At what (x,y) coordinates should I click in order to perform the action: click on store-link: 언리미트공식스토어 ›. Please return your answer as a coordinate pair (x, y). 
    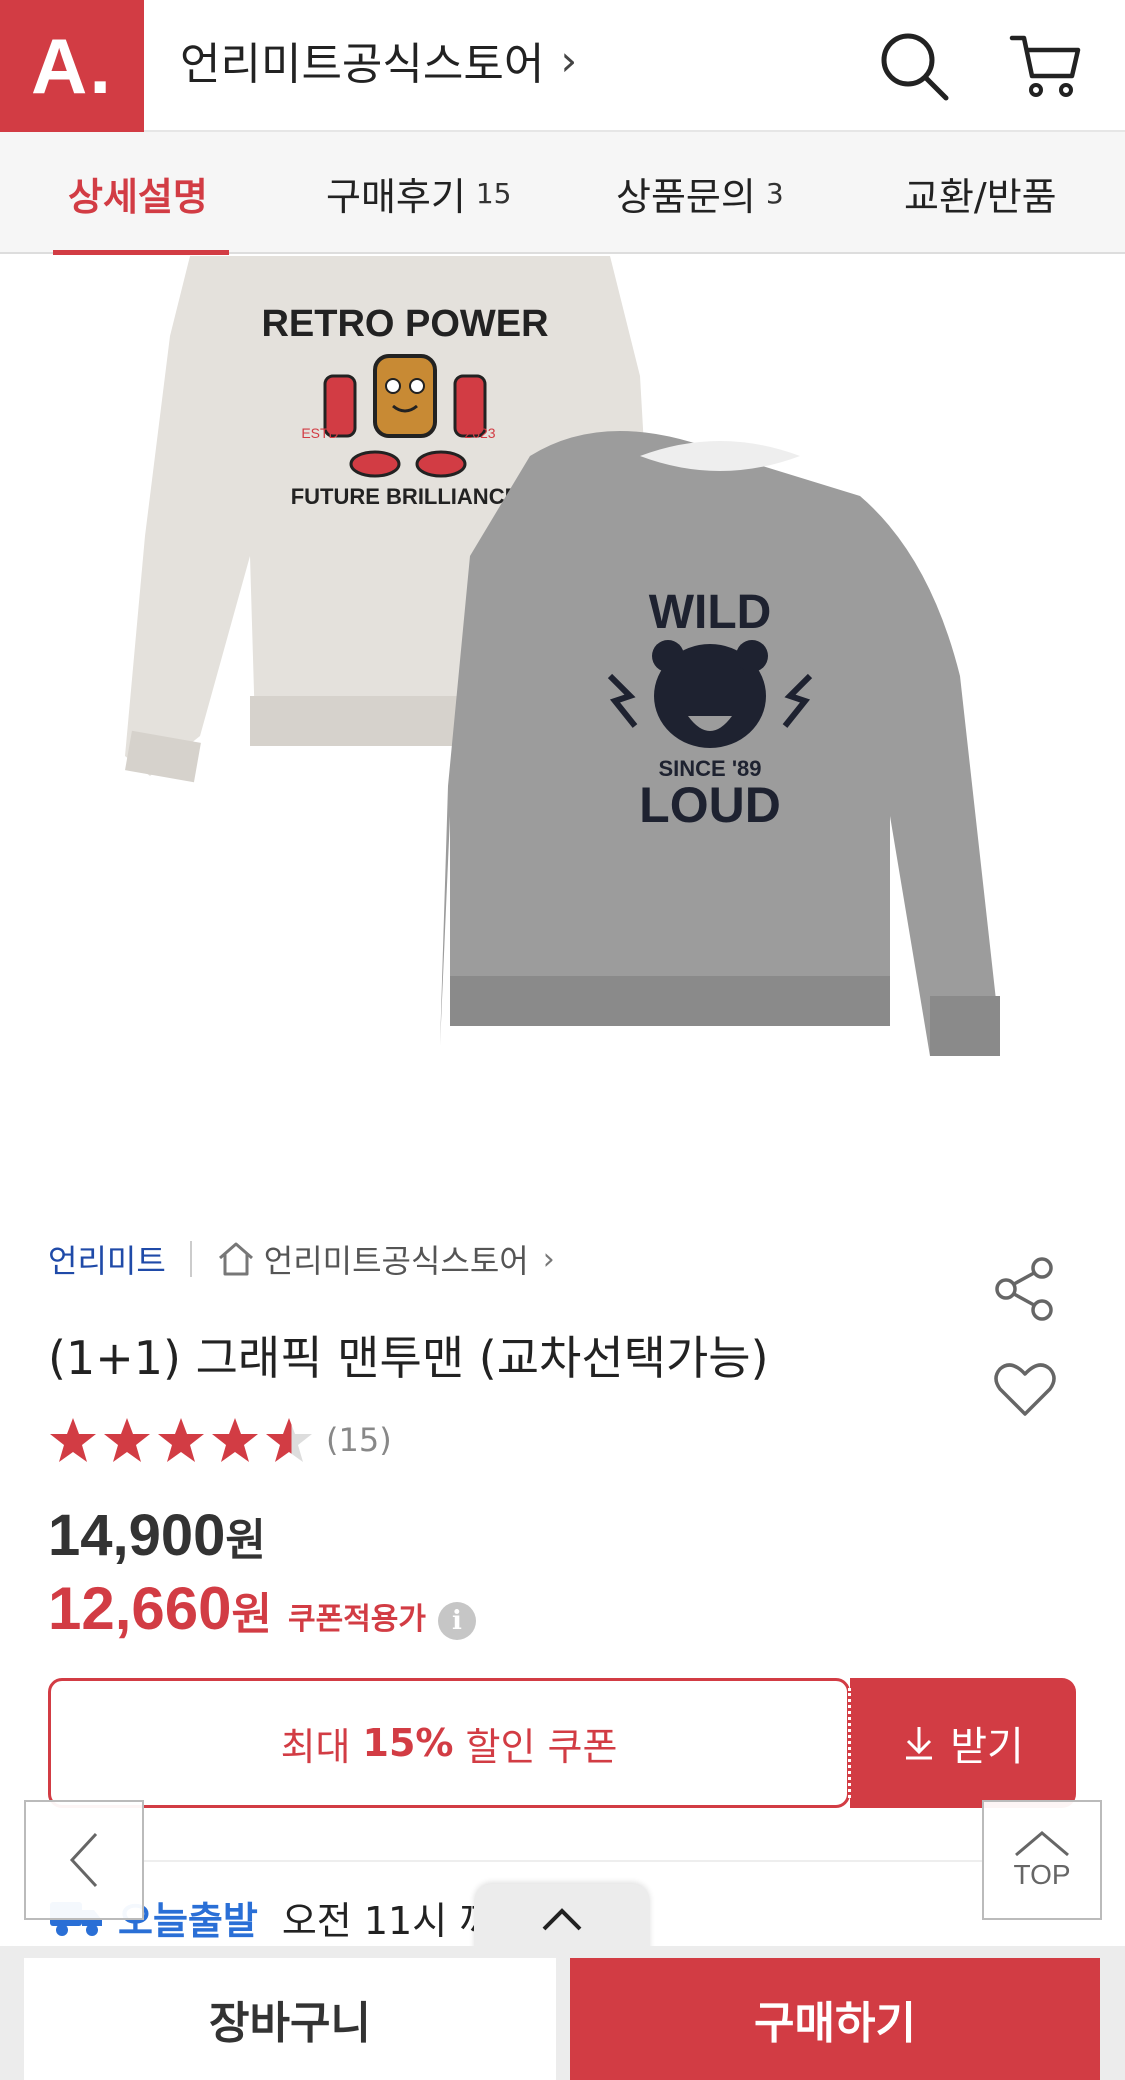
    Looking at the image, I should click on (385, 1259).